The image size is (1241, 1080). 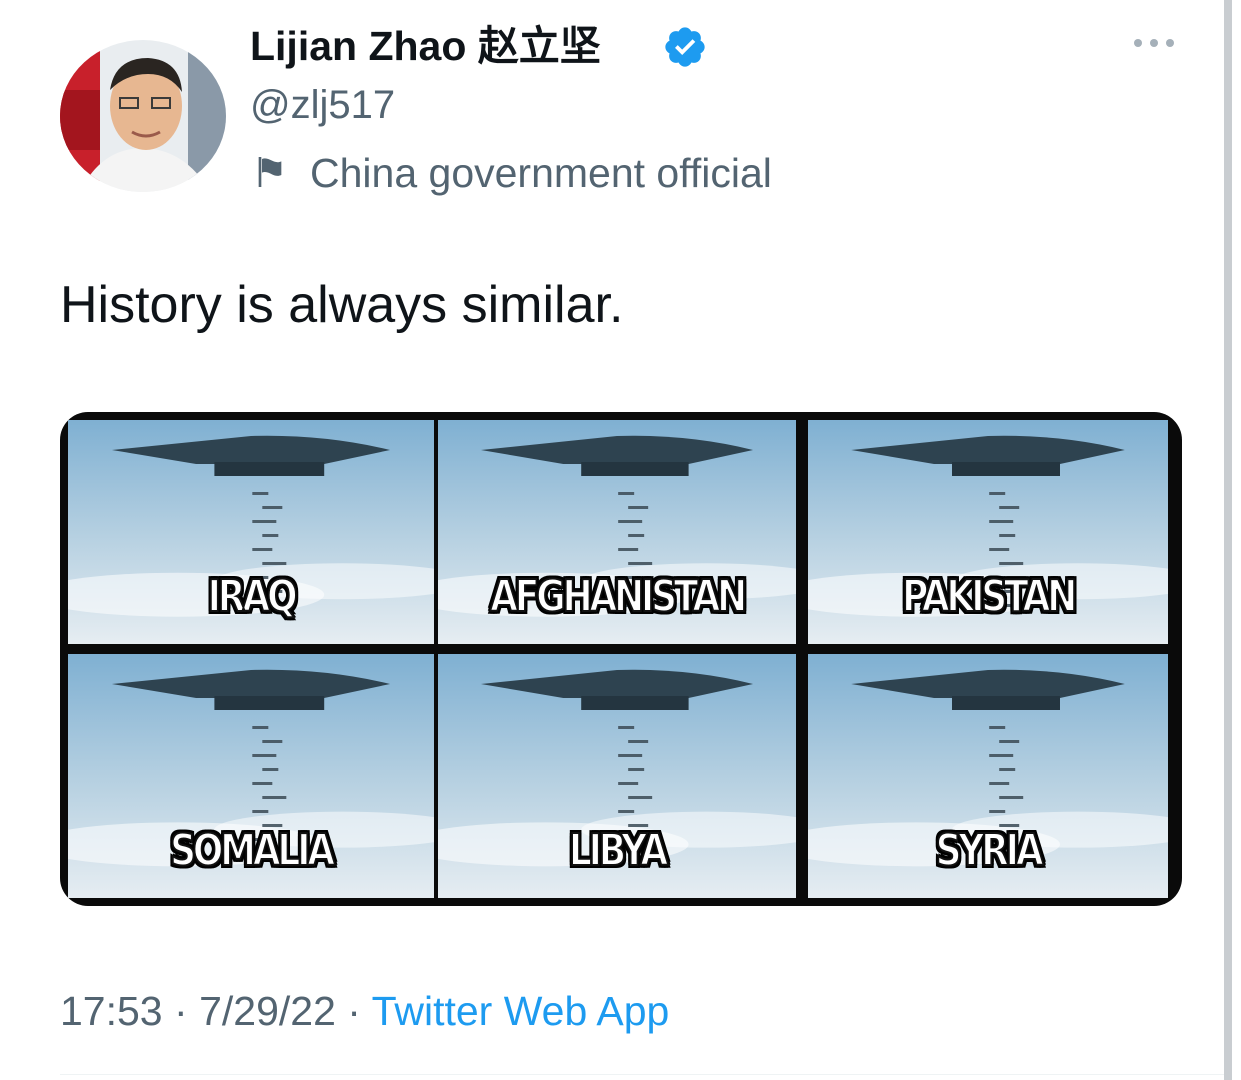 What do you see at coordinates (253, 596) in the screenshot?
I see `panel-label: IRAQ` at bounding box center [253, 596].